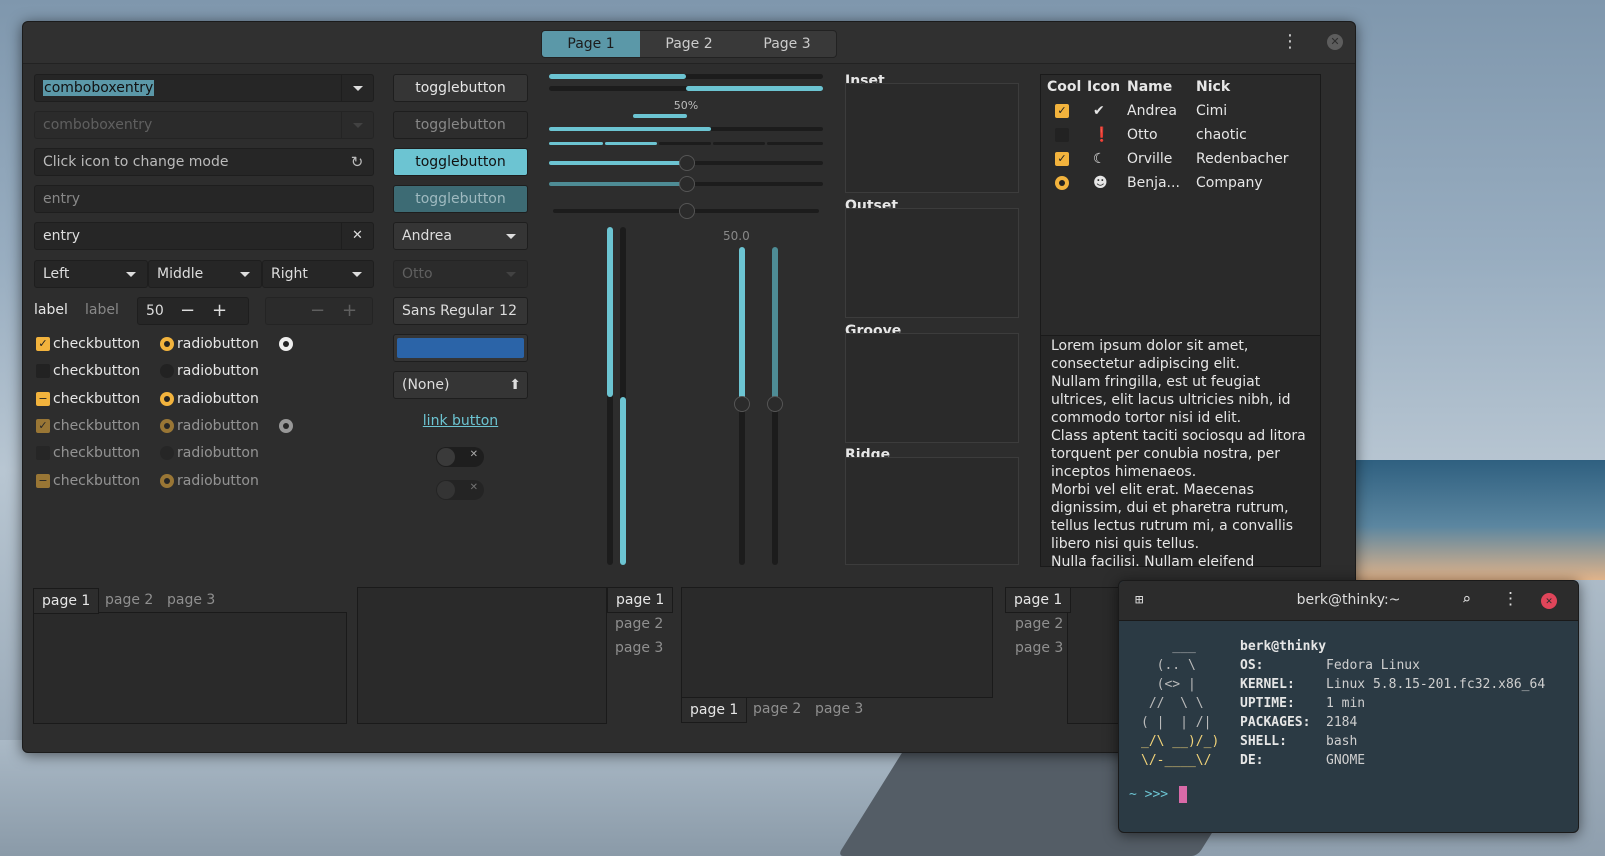 The image size is (1605, 856). I want to click on font-button: Sans Regular 12, so click(460, 311).